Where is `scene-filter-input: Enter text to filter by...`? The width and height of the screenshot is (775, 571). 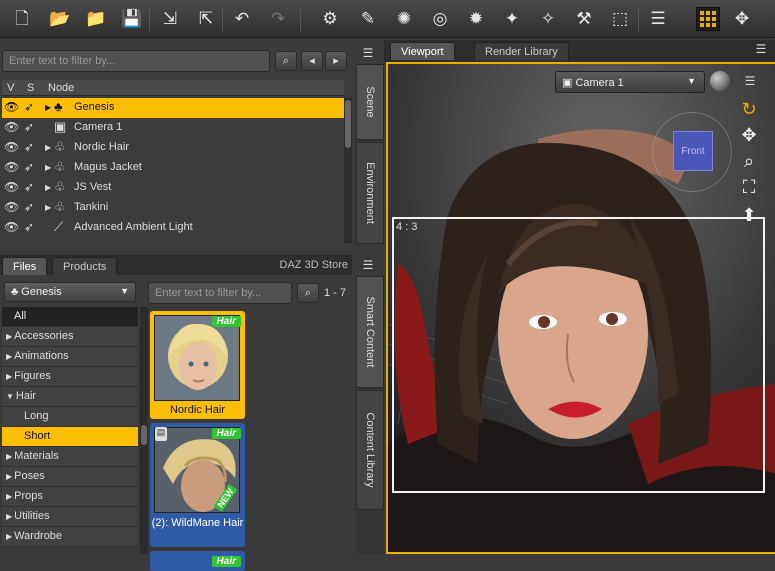 scene-filter-input: Enter text to filter by... is located at coordinates (136, 61).